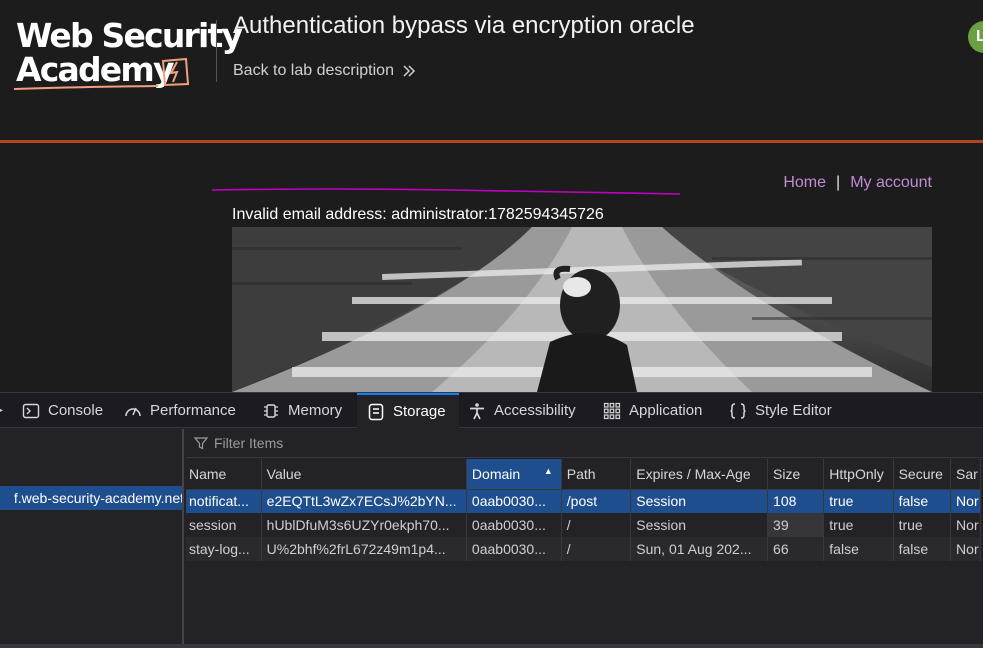  Describe the element at coordinates (271, 410) in the screenshot. I see `memory-chip-icon` at that location.